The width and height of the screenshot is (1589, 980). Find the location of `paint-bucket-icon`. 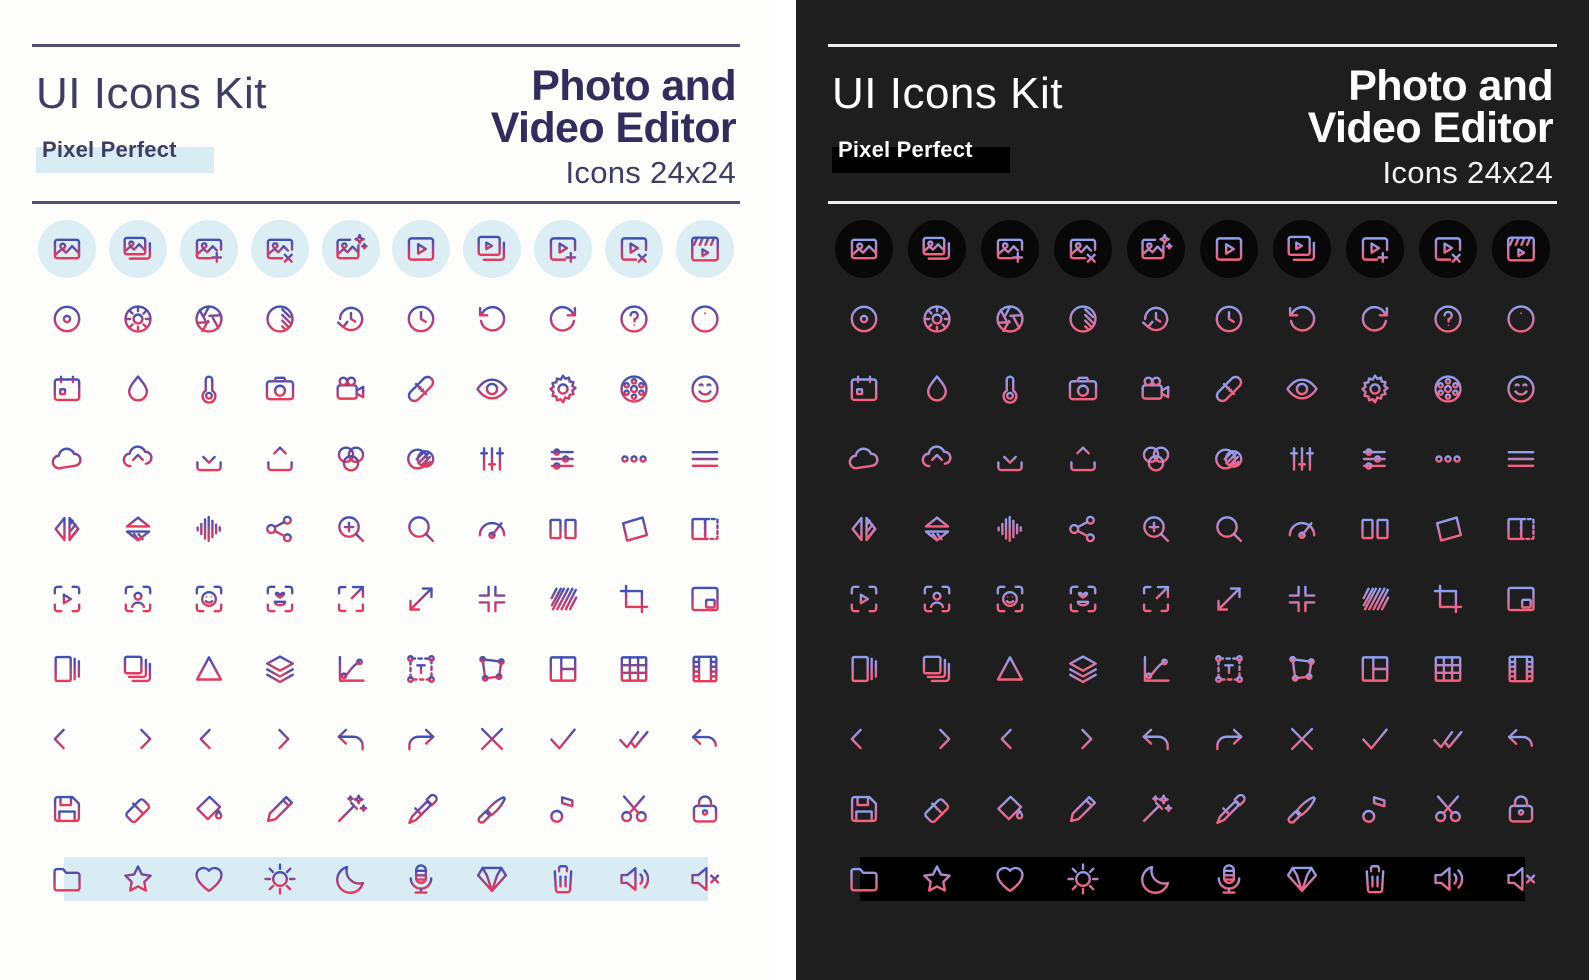

paint-bucket-icon is located at coordinates (209, 809).